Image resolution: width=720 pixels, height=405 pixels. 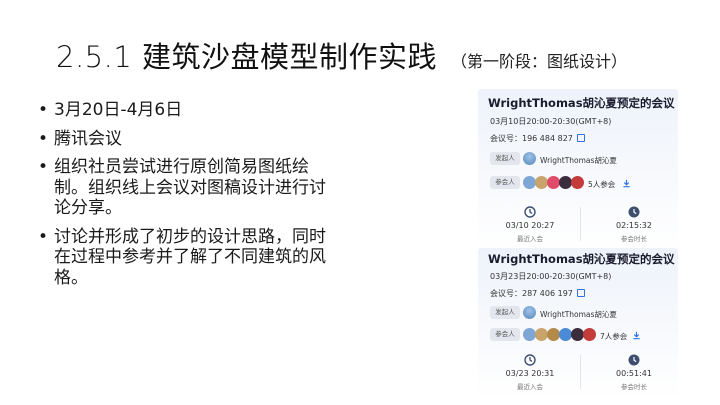 I want to click on slide-title: 2.5.1 建筑沙盘模型制作实践 （第一阶段：图纸设计）, so click(x=341, y=55).